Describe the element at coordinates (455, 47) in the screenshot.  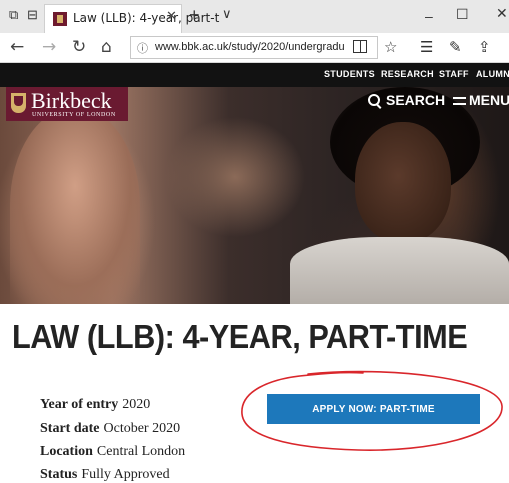
I see `pen-notes-icon: ✎` at that location.